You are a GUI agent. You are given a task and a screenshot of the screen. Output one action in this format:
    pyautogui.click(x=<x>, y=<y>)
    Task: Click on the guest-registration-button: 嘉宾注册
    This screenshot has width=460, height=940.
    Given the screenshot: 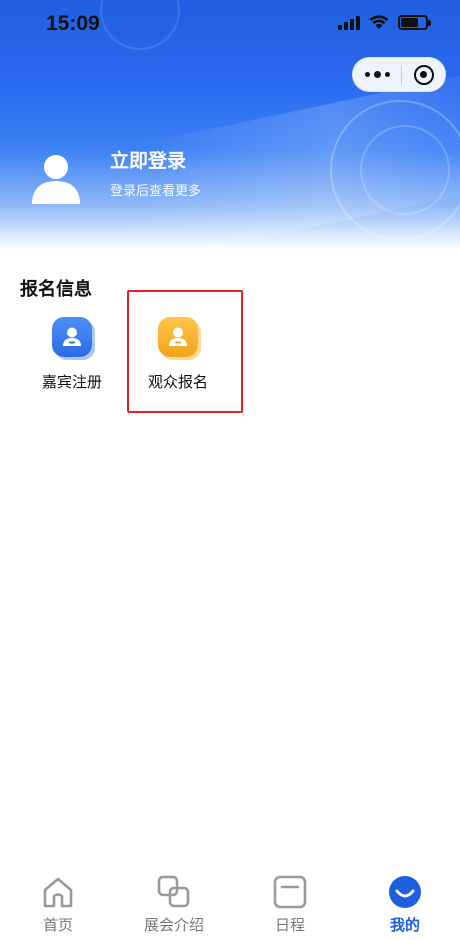 What is the action you would take?
    pyautogui.click(x=72, y=354)
    